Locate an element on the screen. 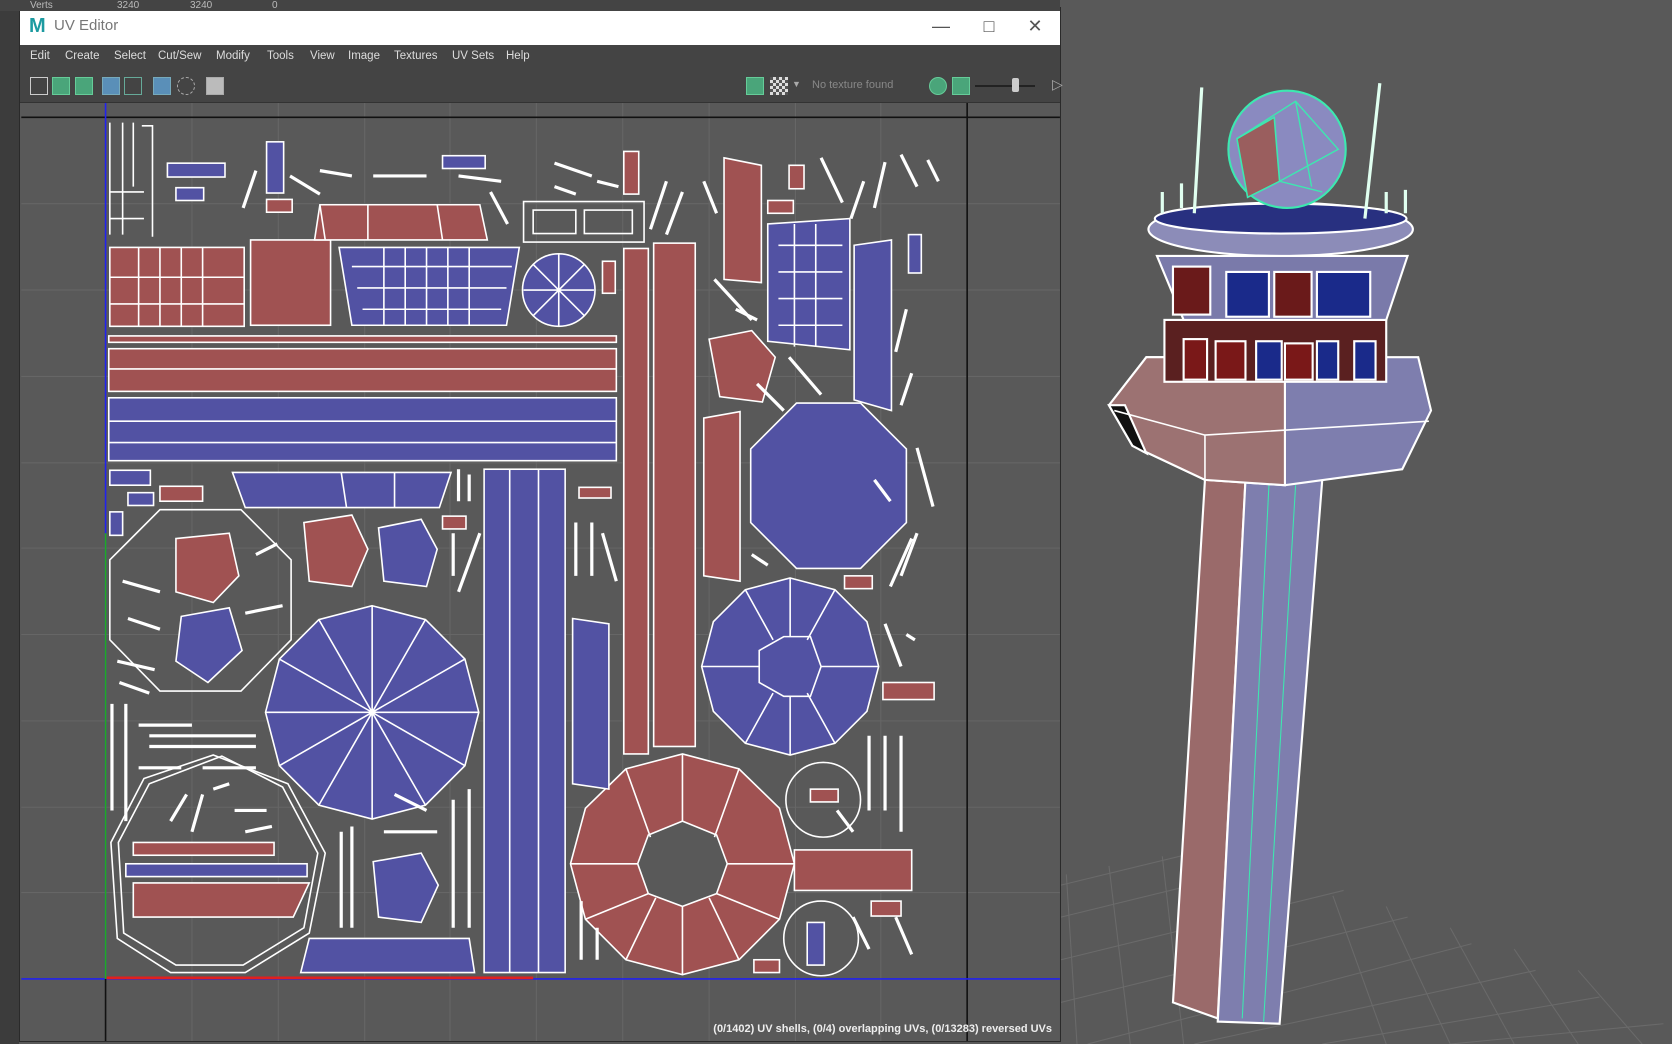  checker-icon is located at coordinates (779, 86).